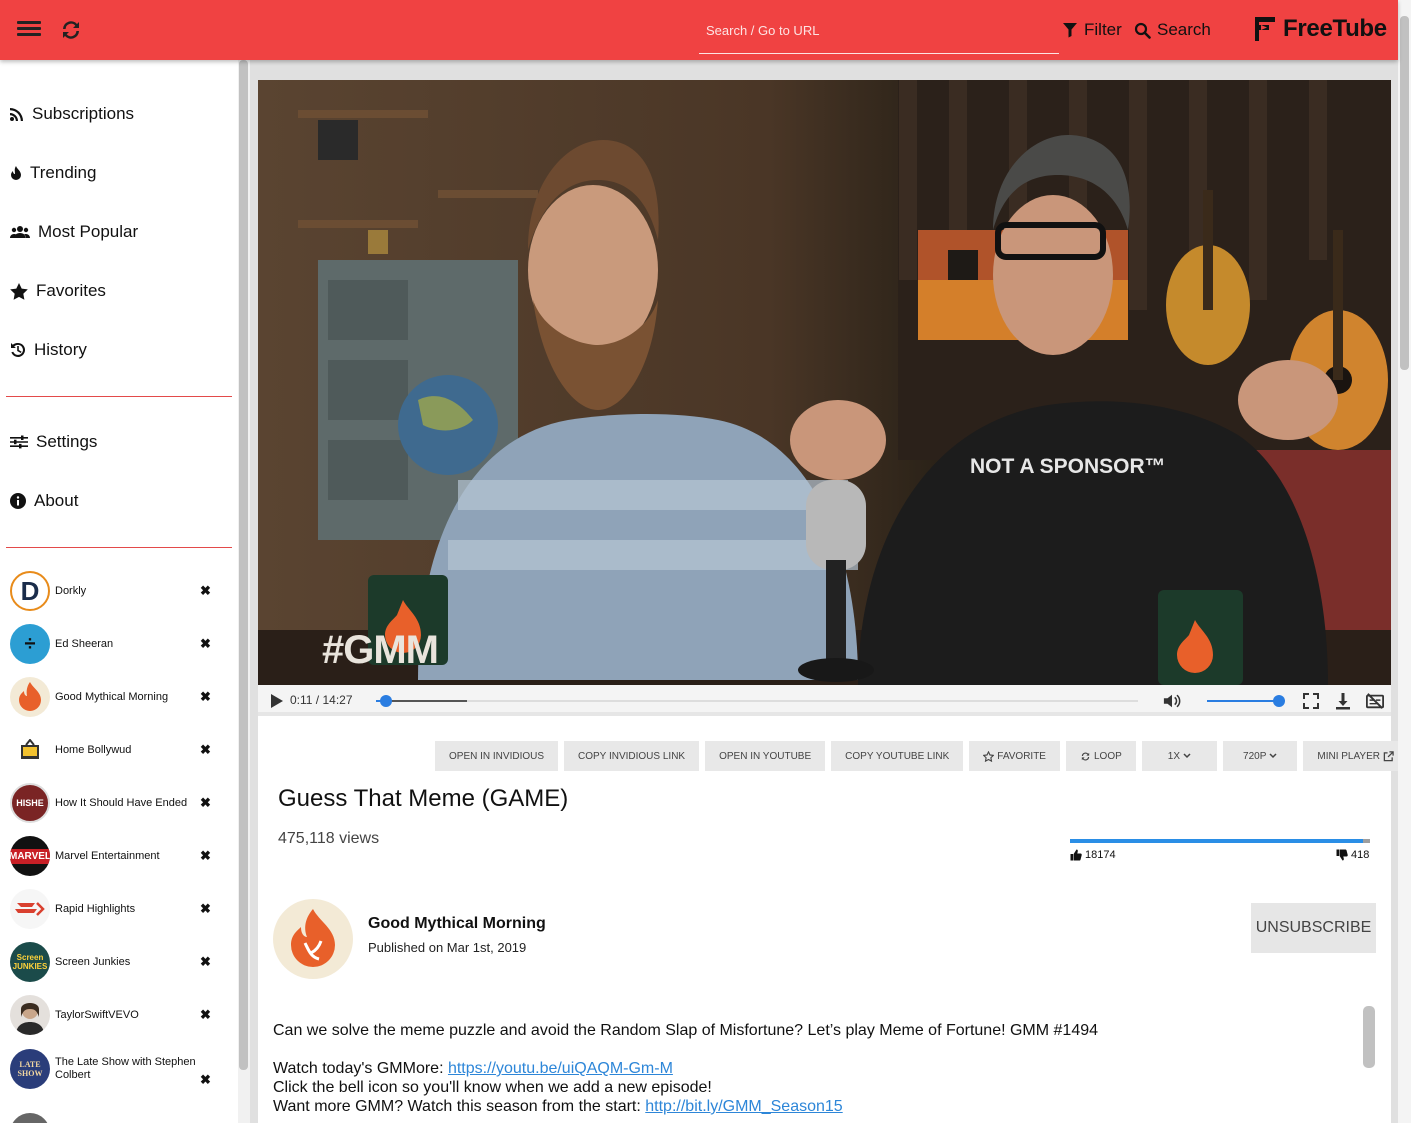 This screenshot has height=1123, width=1411. I want to click on sidebar-item-settings: Settings, so click(53, 442).